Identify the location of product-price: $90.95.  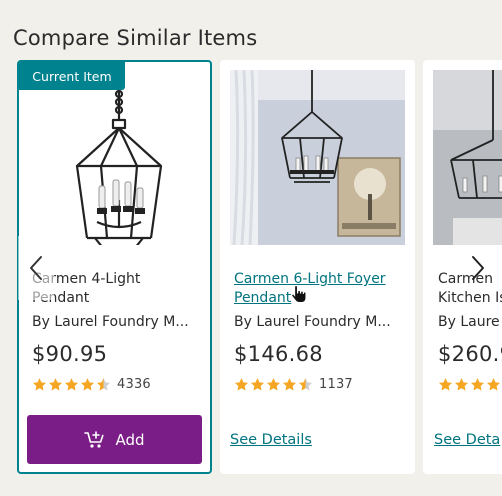
(70, 354).